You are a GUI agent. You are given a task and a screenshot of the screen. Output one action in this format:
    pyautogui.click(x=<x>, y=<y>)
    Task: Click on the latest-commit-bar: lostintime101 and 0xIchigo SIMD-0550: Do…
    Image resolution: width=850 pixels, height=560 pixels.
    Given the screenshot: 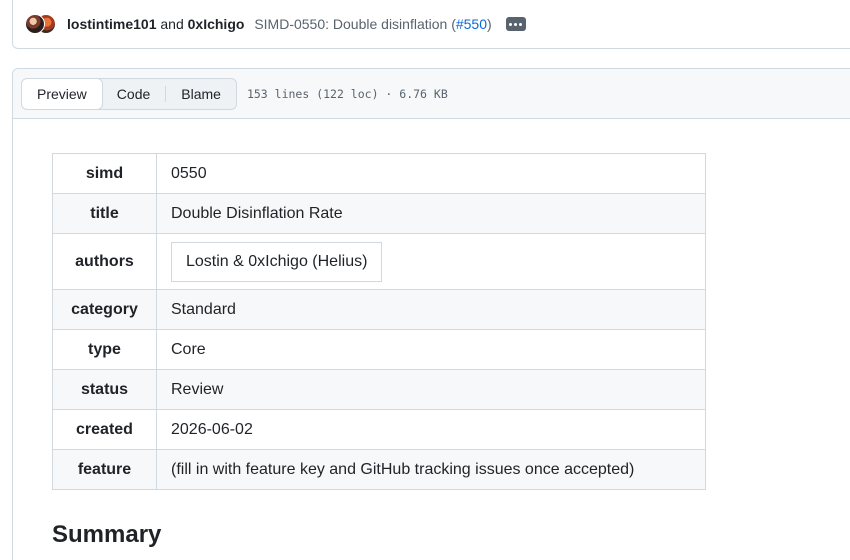 What is the action you would take?
    pyautogui.click(x=431, y=24)
    